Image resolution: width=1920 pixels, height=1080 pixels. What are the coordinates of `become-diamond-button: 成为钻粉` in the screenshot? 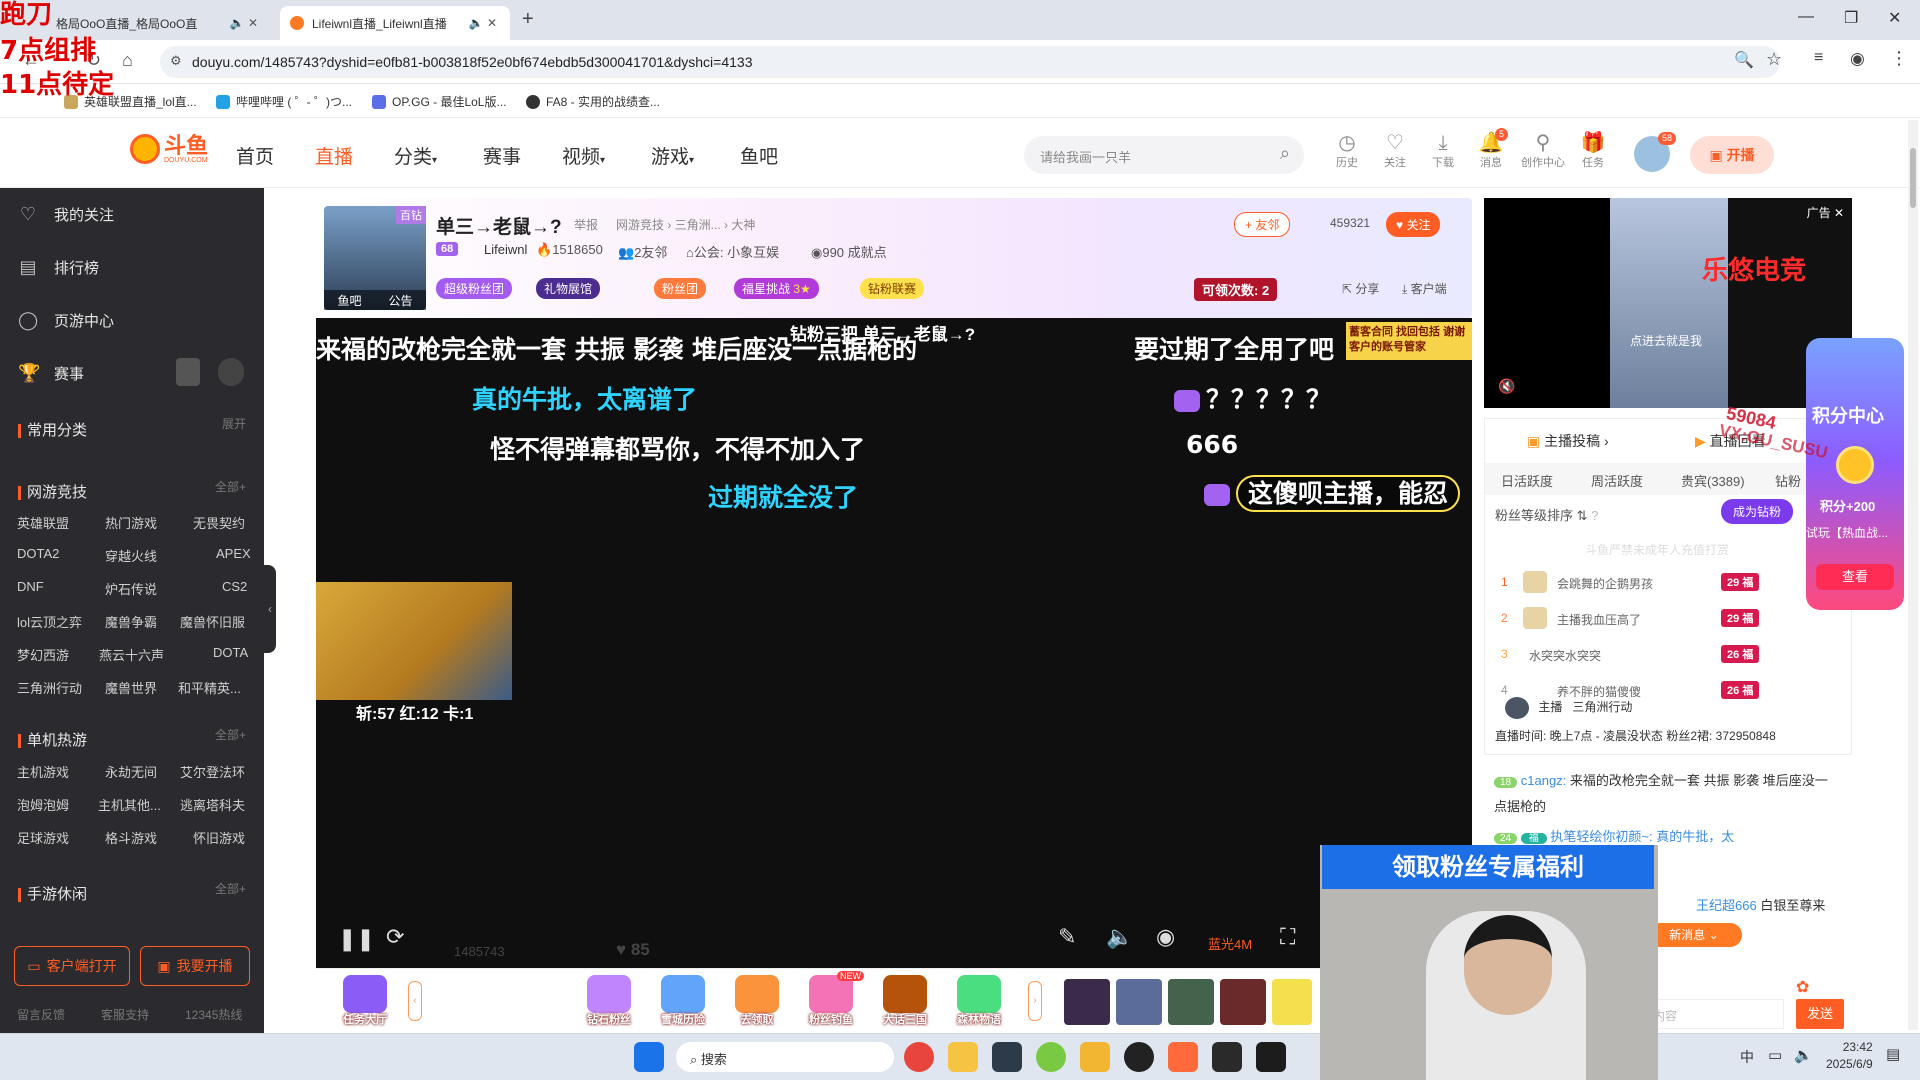 It's located at (1757, 511).